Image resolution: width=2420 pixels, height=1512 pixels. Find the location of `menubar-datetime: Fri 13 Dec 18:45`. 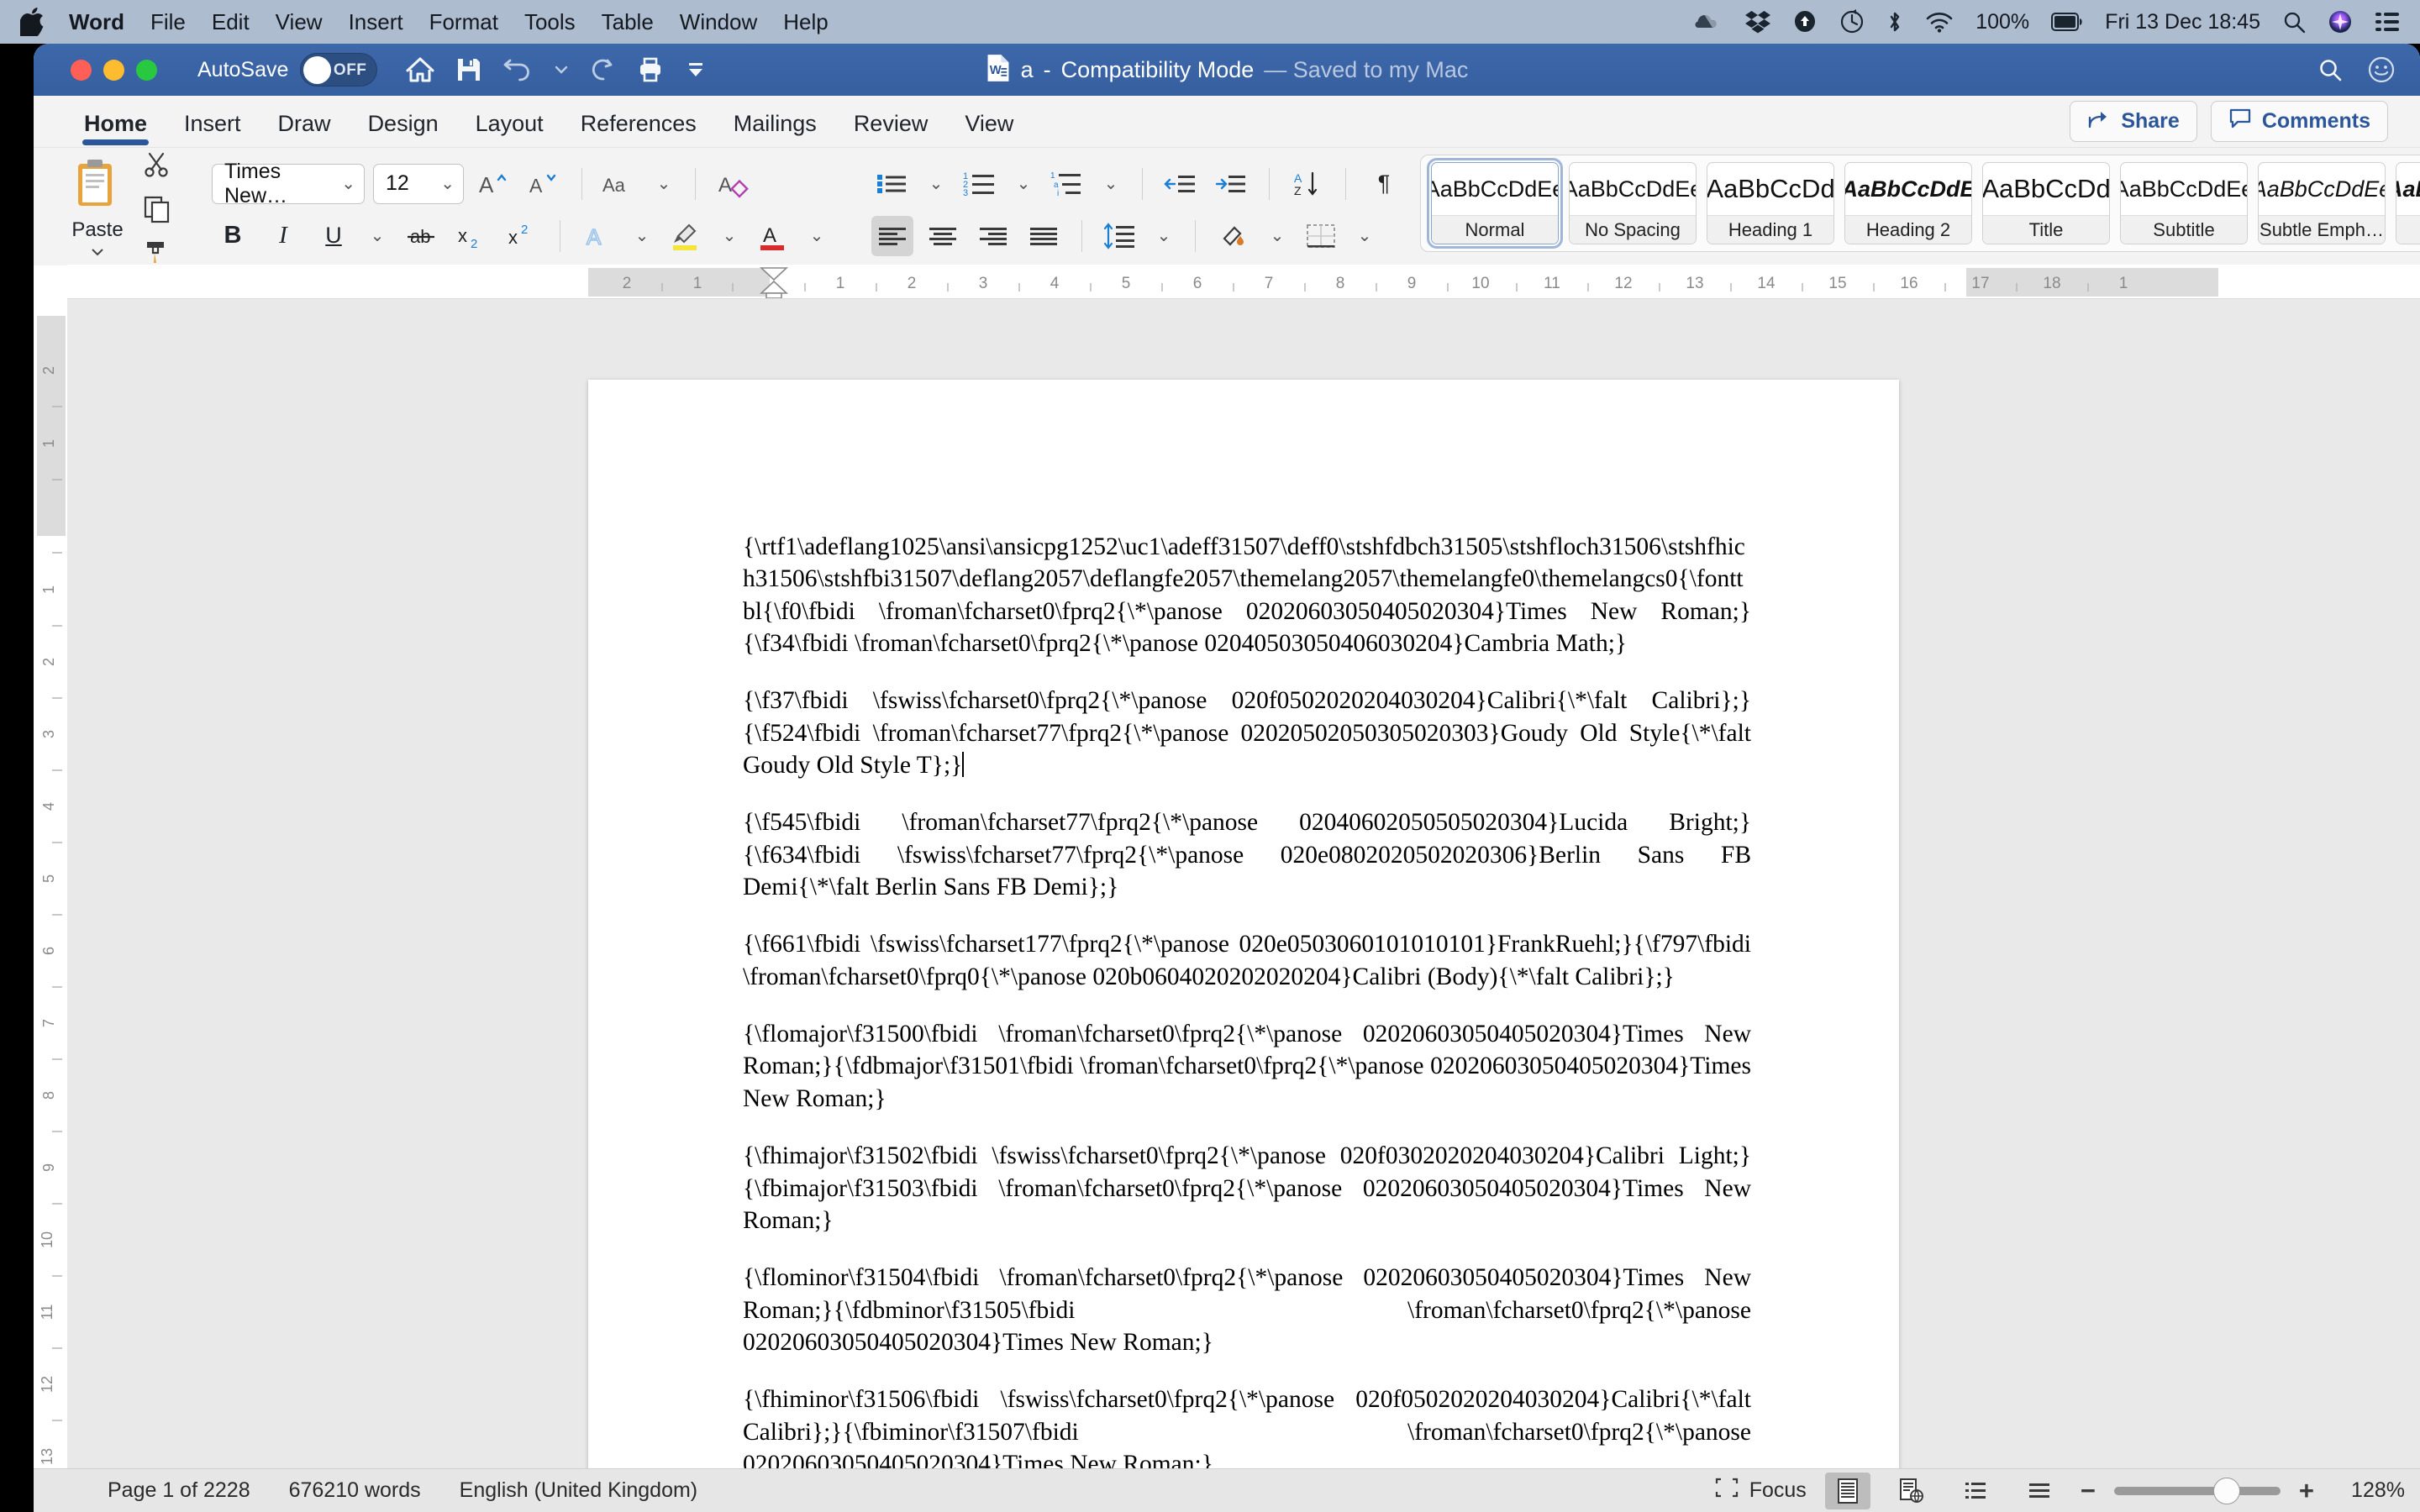

menubar-datetime: Fri 13 Dec 18:45 is located at coordinates (2182, 22).